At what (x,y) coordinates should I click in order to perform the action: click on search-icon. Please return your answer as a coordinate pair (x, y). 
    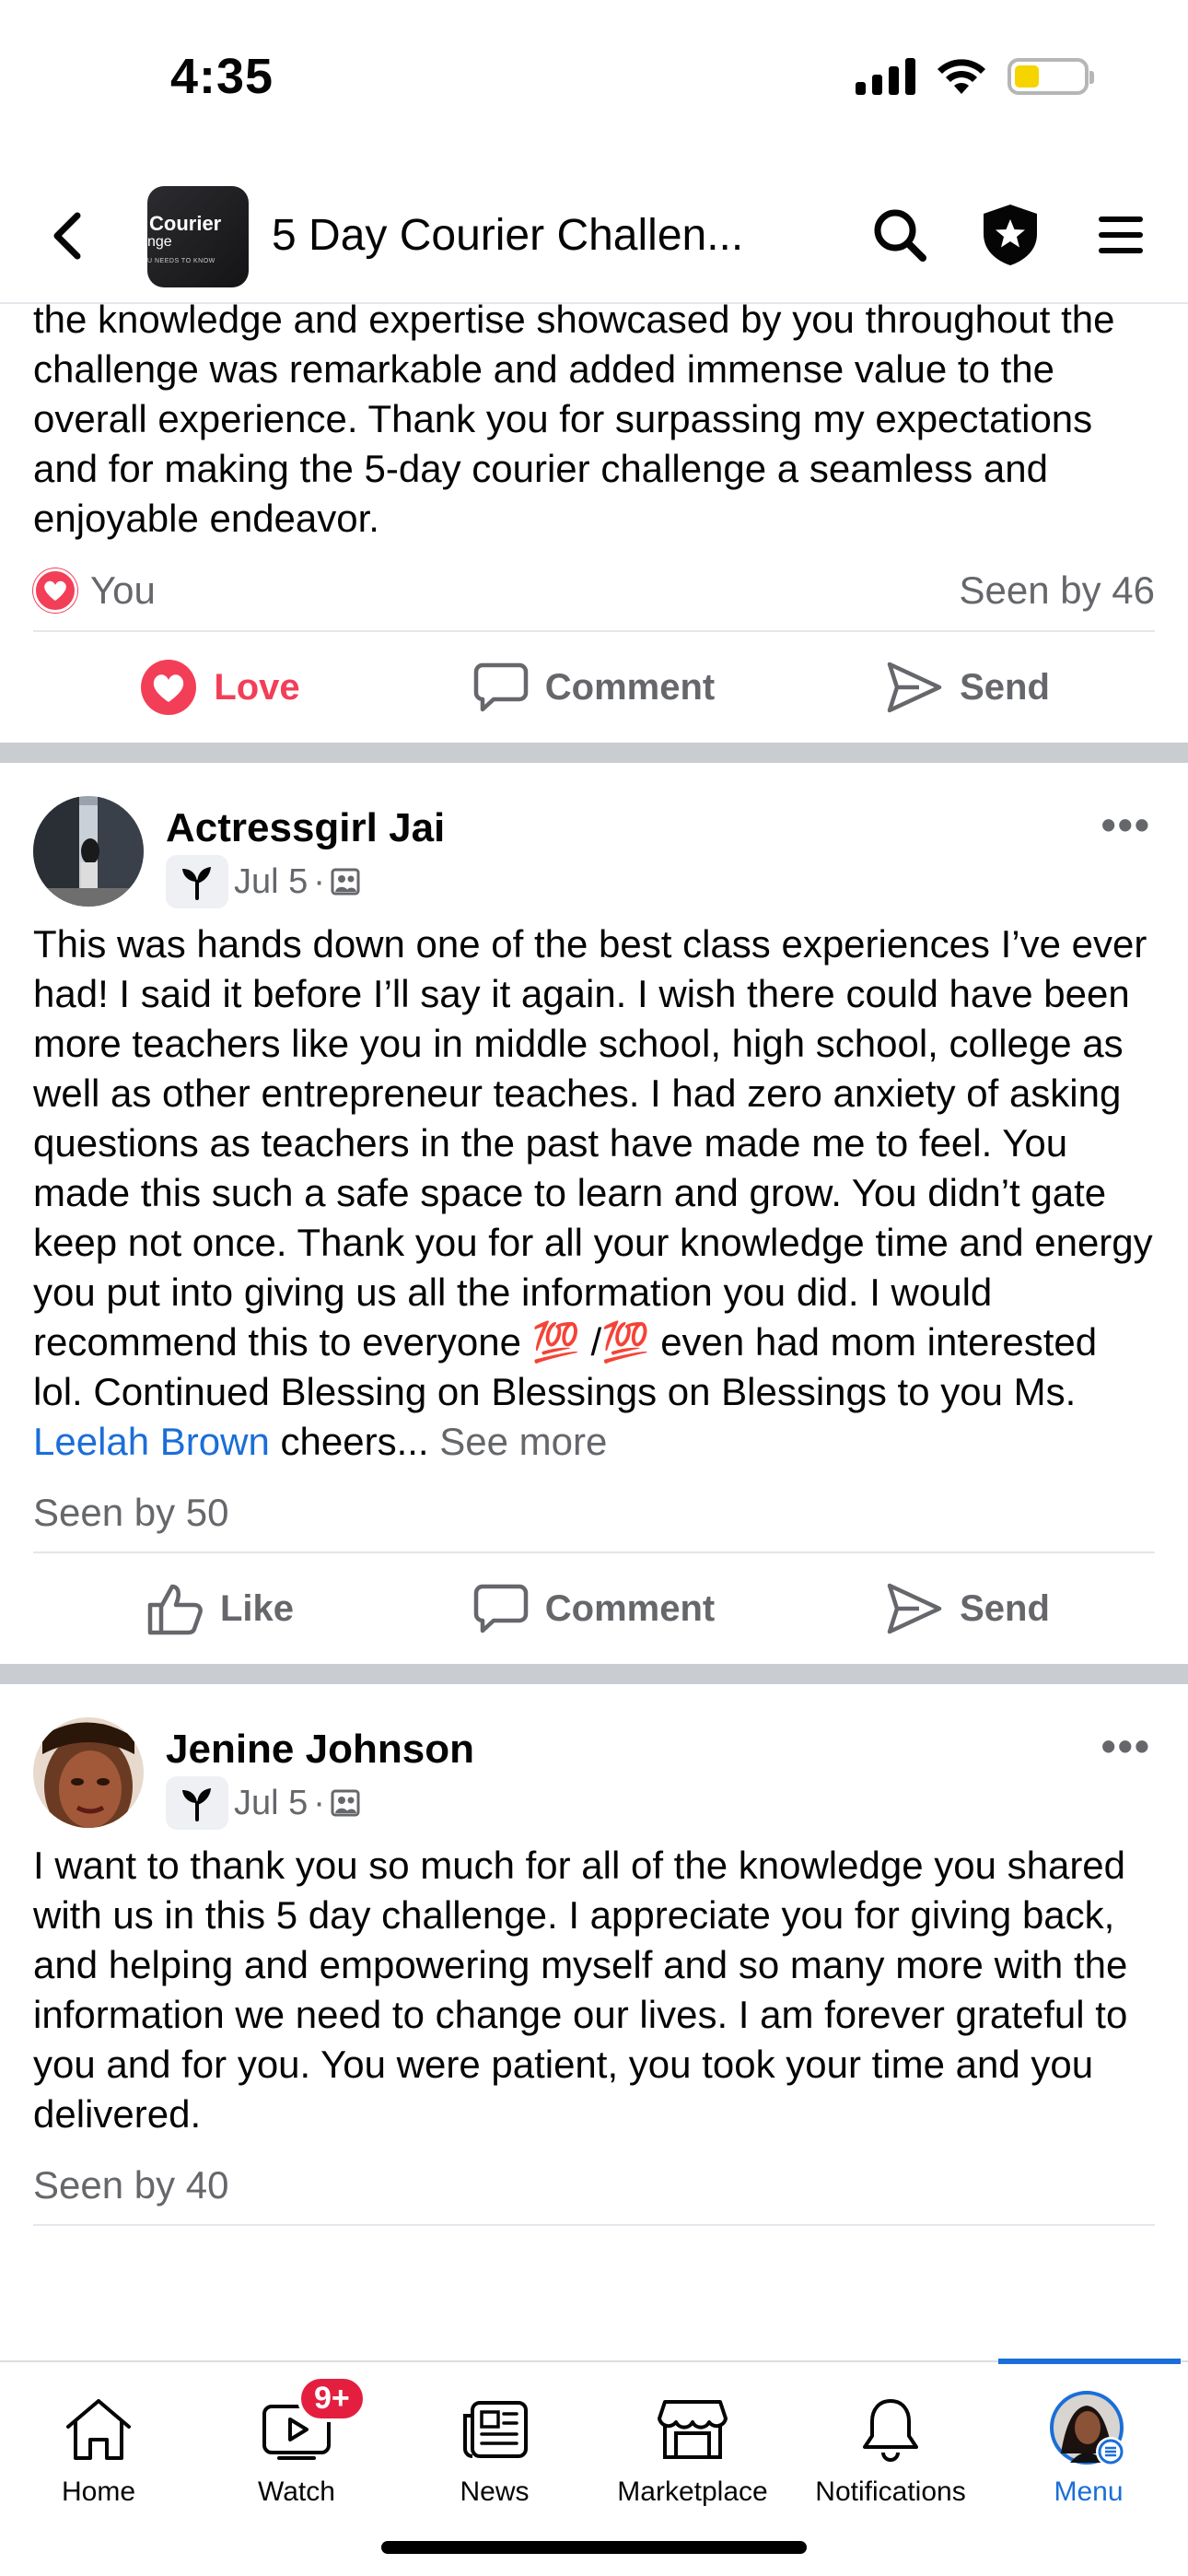
    Looking at the image, I should click on (900, 235).